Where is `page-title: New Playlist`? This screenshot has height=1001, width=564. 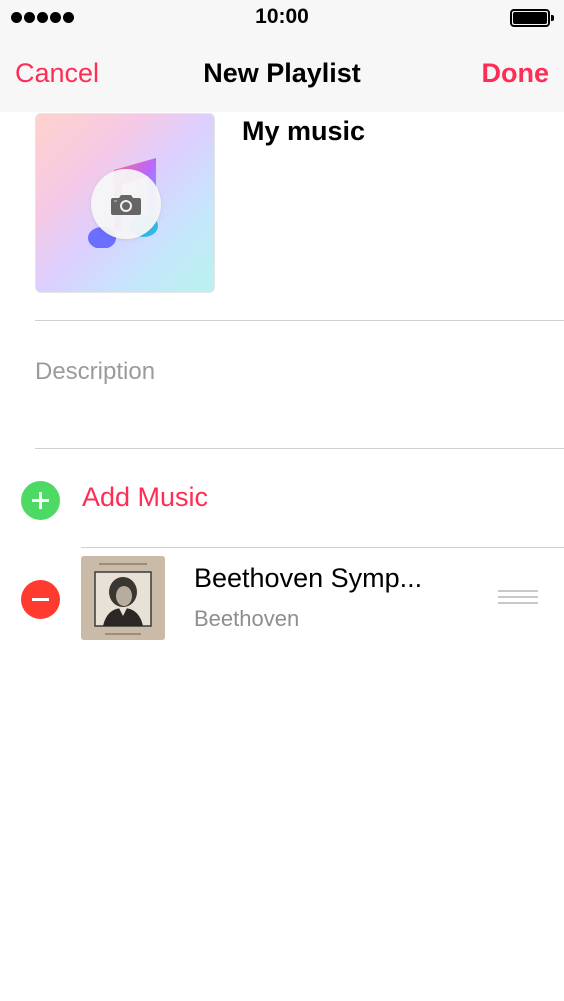
page-title: New Playlist is located at coordinates (282, 73).